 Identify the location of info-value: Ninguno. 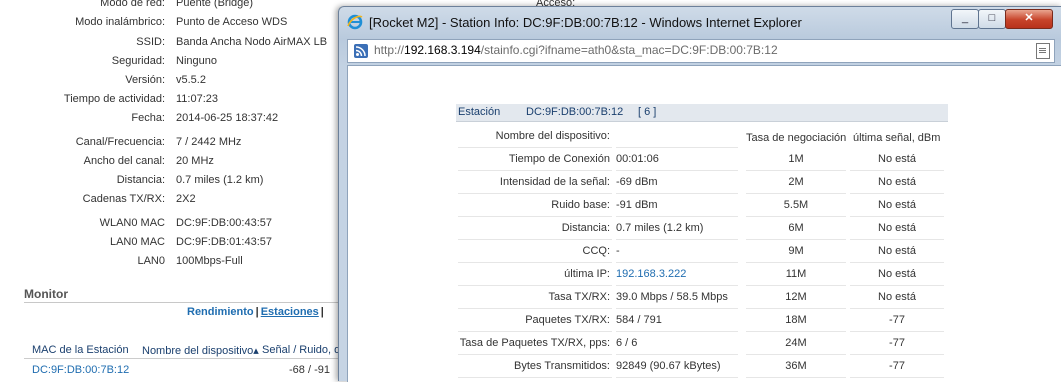
(196, 61).